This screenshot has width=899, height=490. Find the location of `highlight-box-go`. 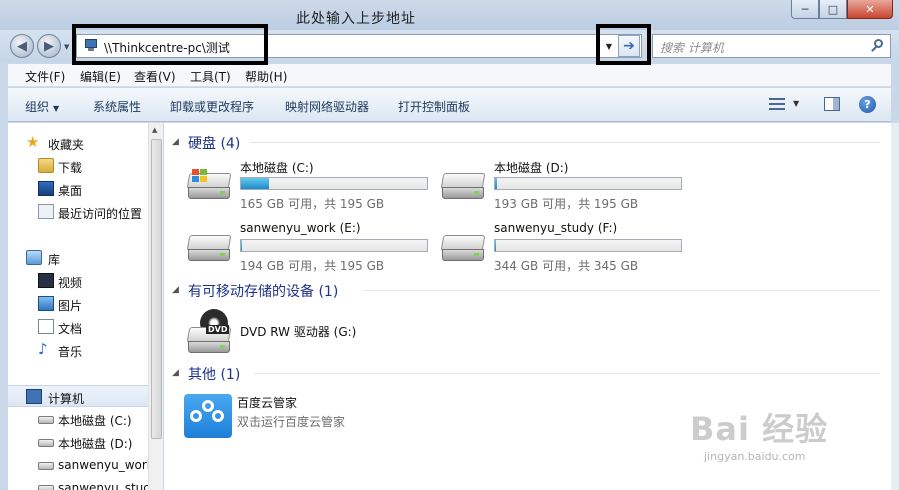

highlight-box-go is located at coordinates (623, 44).